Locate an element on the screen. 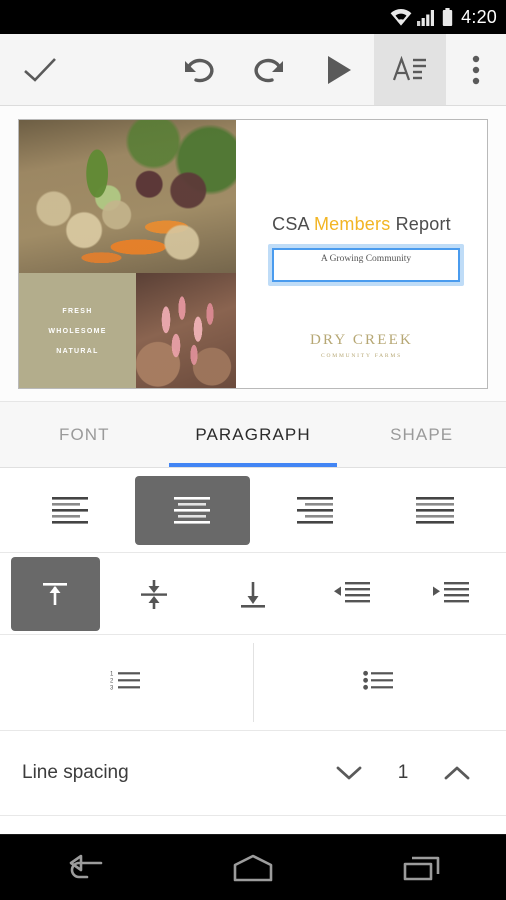 This screenshot has height=900, width=506. panel-filler is located at coordinates (253, 819).